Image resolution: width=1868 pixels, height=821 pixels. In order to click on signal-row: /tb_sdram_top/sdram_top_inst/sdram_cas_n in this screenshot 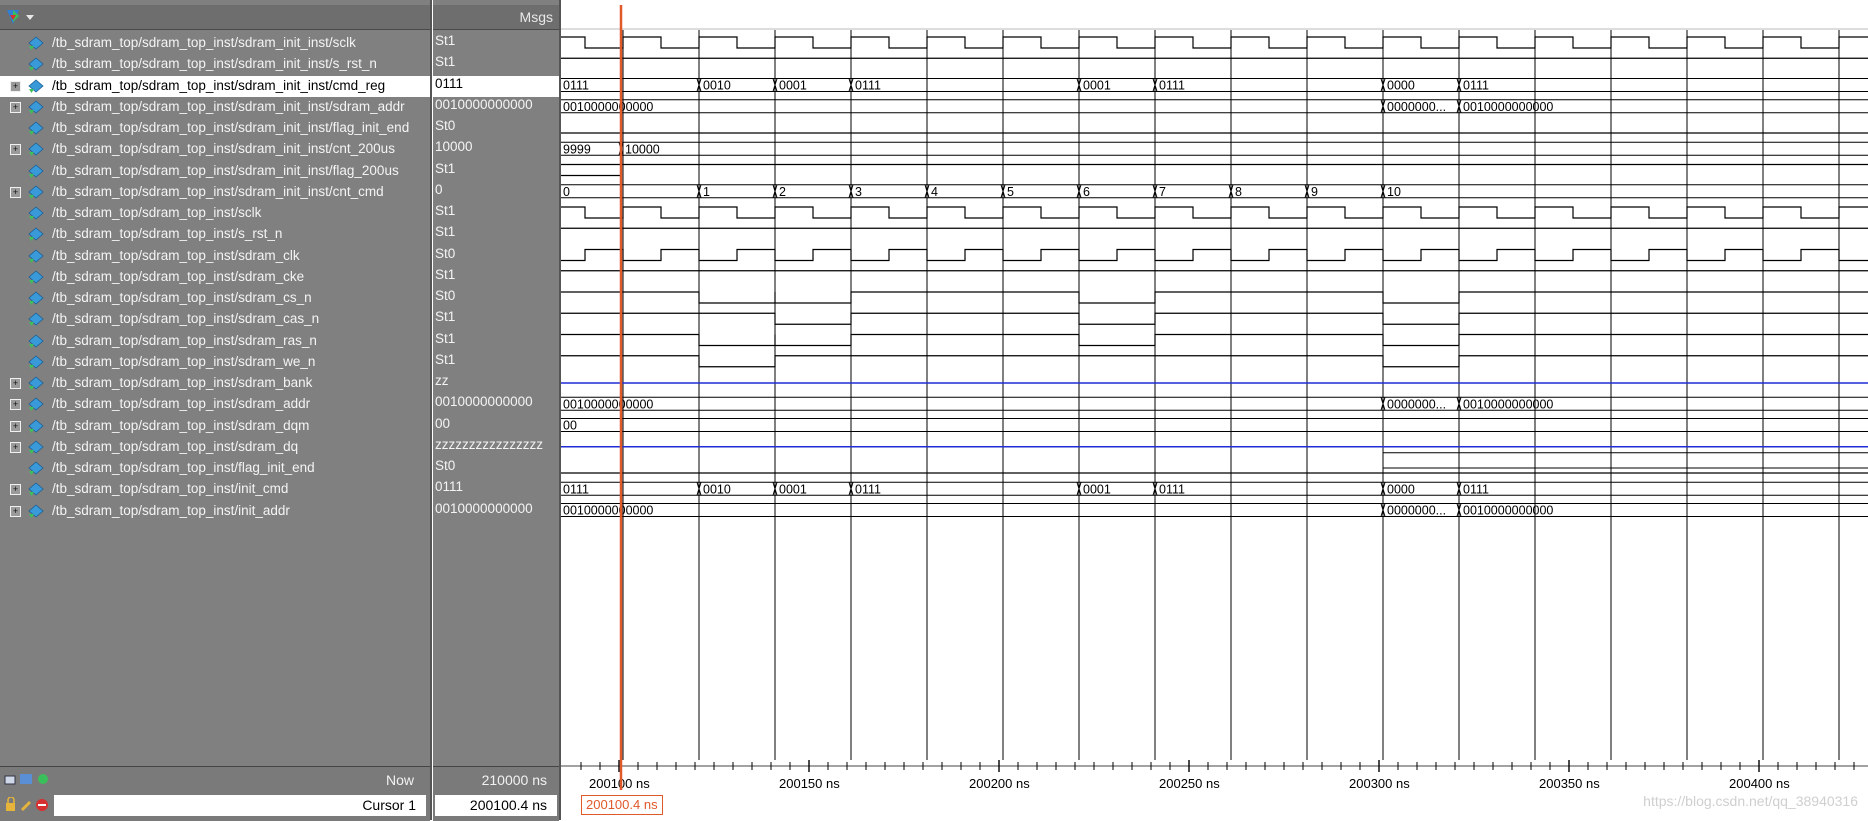, I will do `click(215, 319)`.